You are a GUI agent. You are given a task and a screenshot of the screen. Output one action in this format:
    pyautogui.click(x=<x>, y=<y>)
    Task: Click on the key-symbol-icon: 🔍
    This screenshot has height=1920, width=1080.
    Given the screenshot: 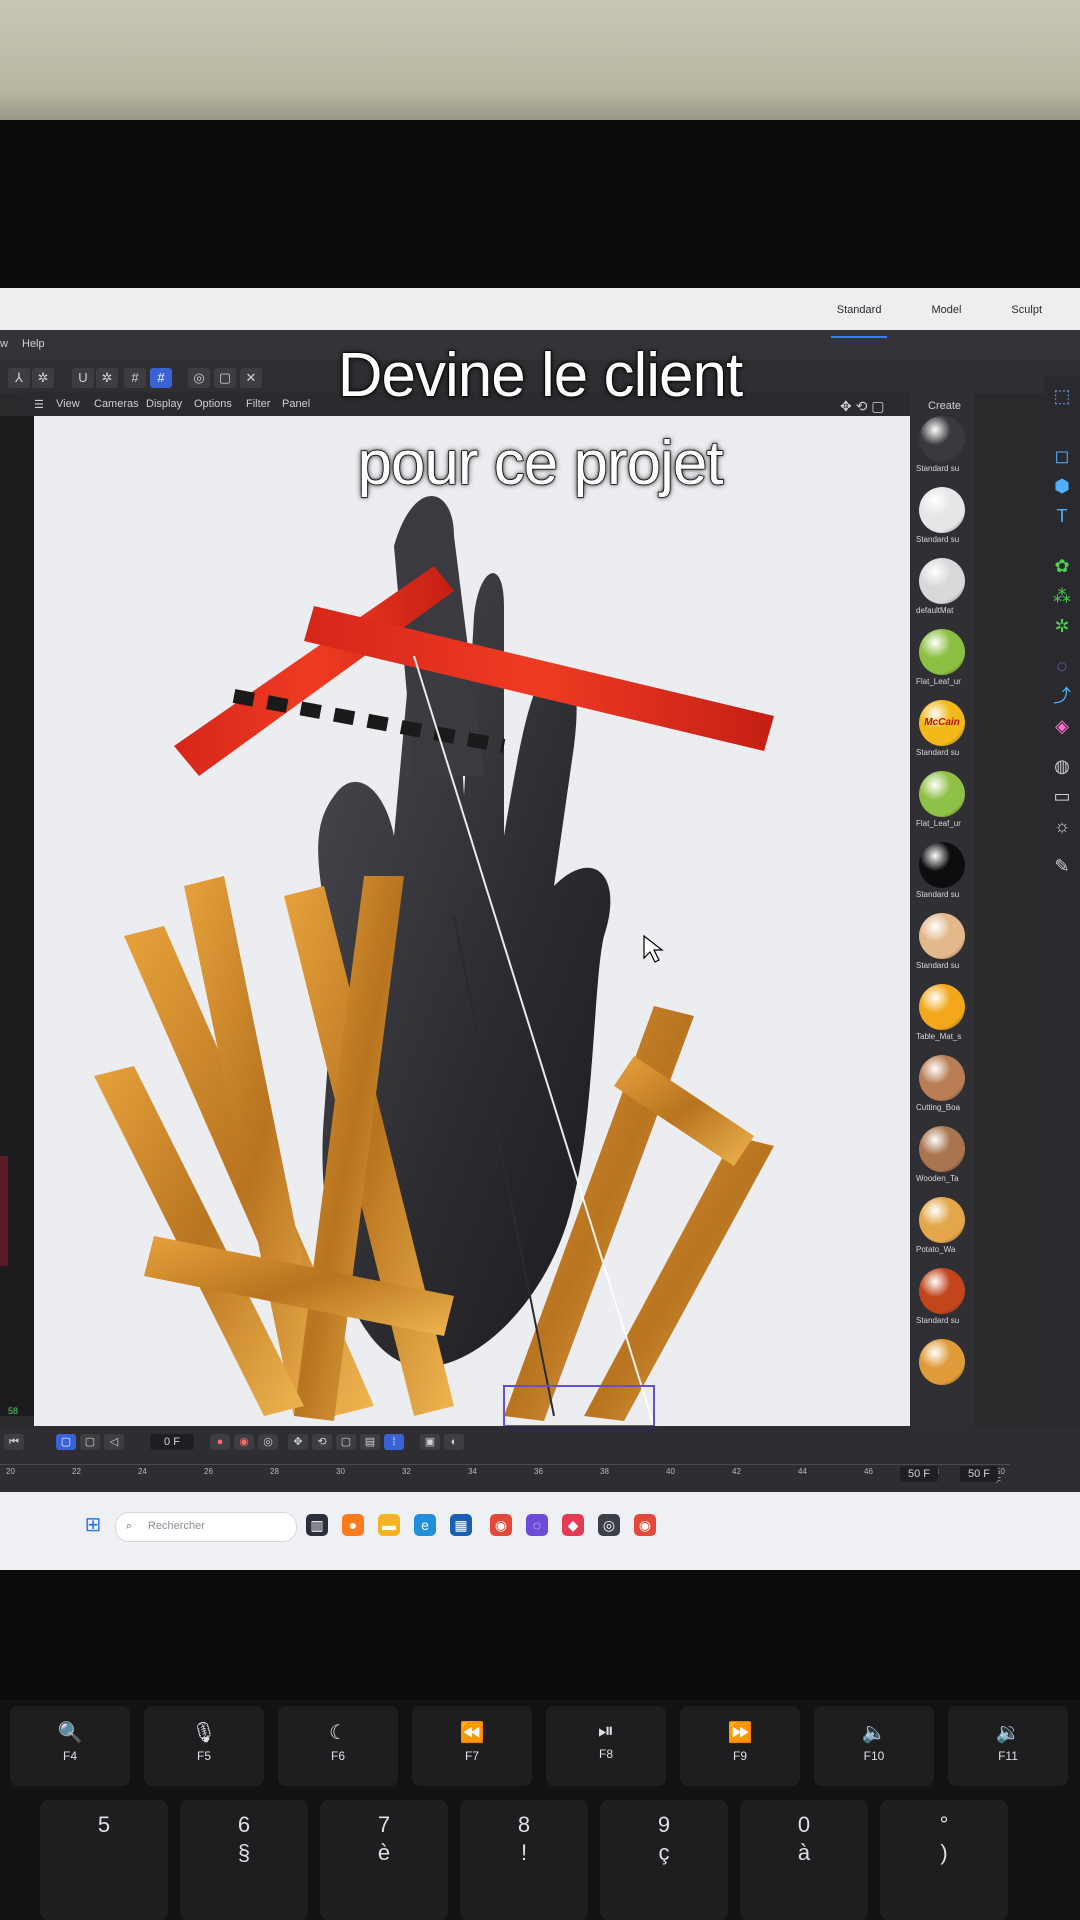 What is the action you would take?
    pyautogui.click(x=70, y=1733)
    